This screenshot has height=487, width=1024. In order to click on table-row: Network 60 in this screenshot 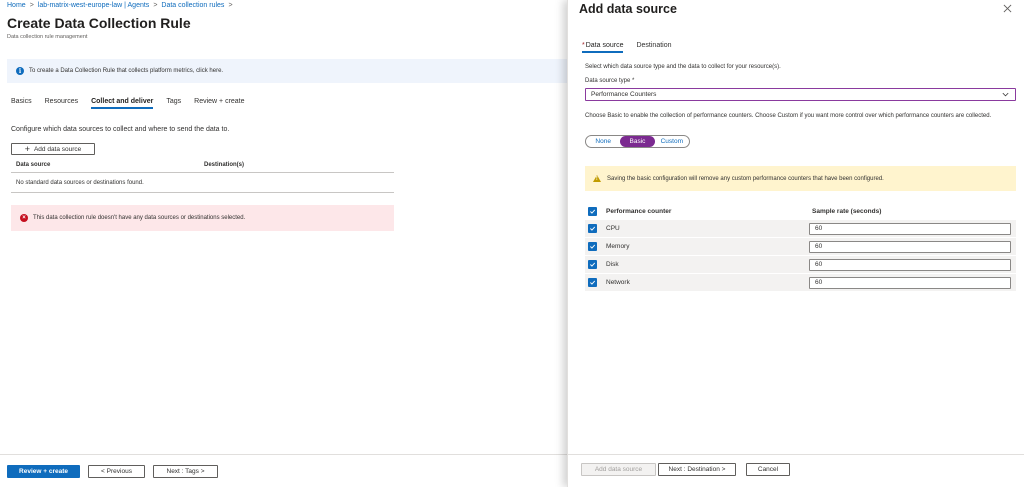, I will do `click(800, 282)`.